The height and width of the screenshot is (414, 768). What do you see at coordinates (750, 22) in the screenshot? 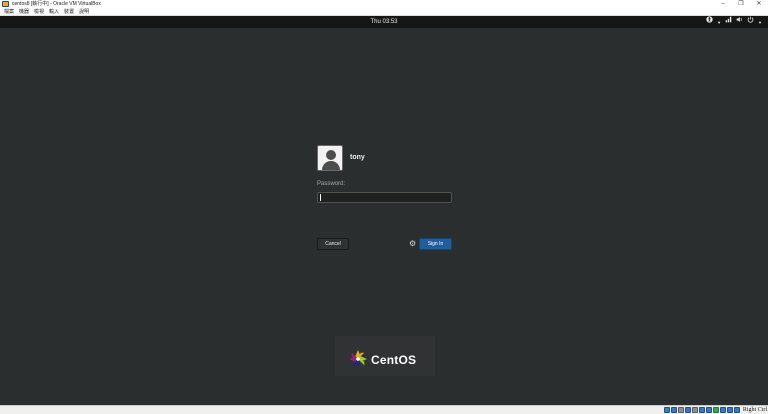
I see `power-icon` at bounding box center [750, 22].